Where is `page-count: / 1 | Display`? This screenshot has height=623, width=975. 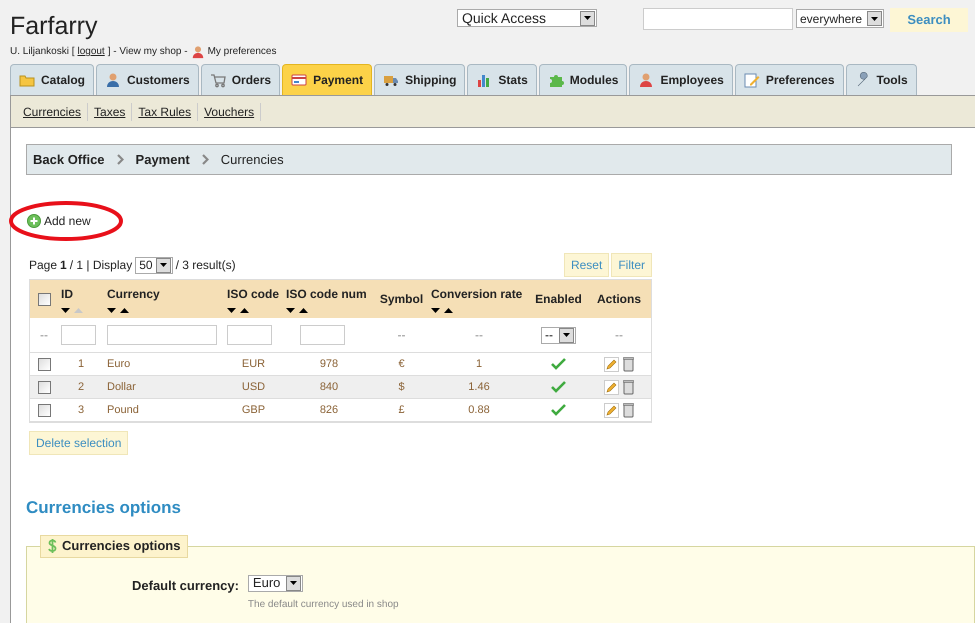
page-count: / 1 | Display is located at coordinates (101, 265).